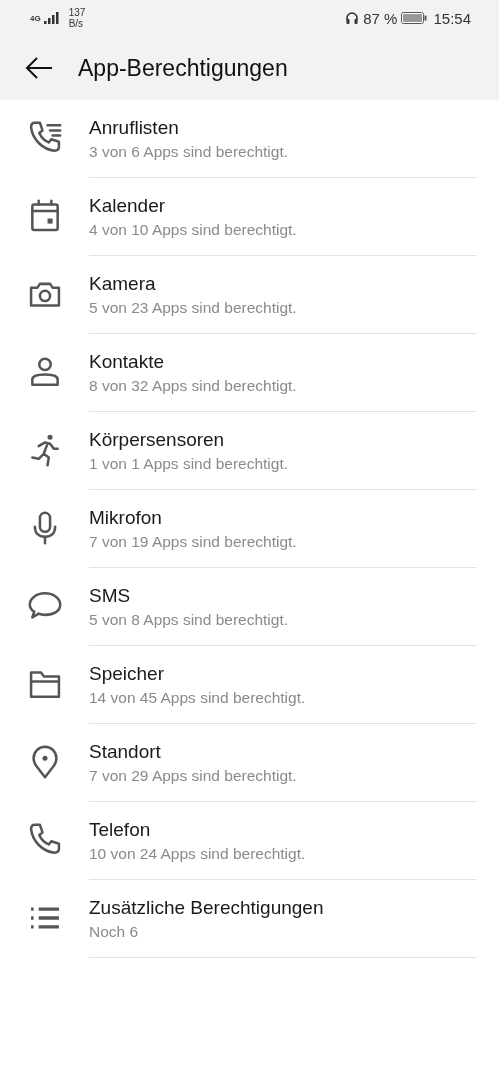  Describe the element at coordinates (249, 295) in the screenshot. I see `permission-item: Kamera 5 von 23 Apps sind berechtigt.` at that location.